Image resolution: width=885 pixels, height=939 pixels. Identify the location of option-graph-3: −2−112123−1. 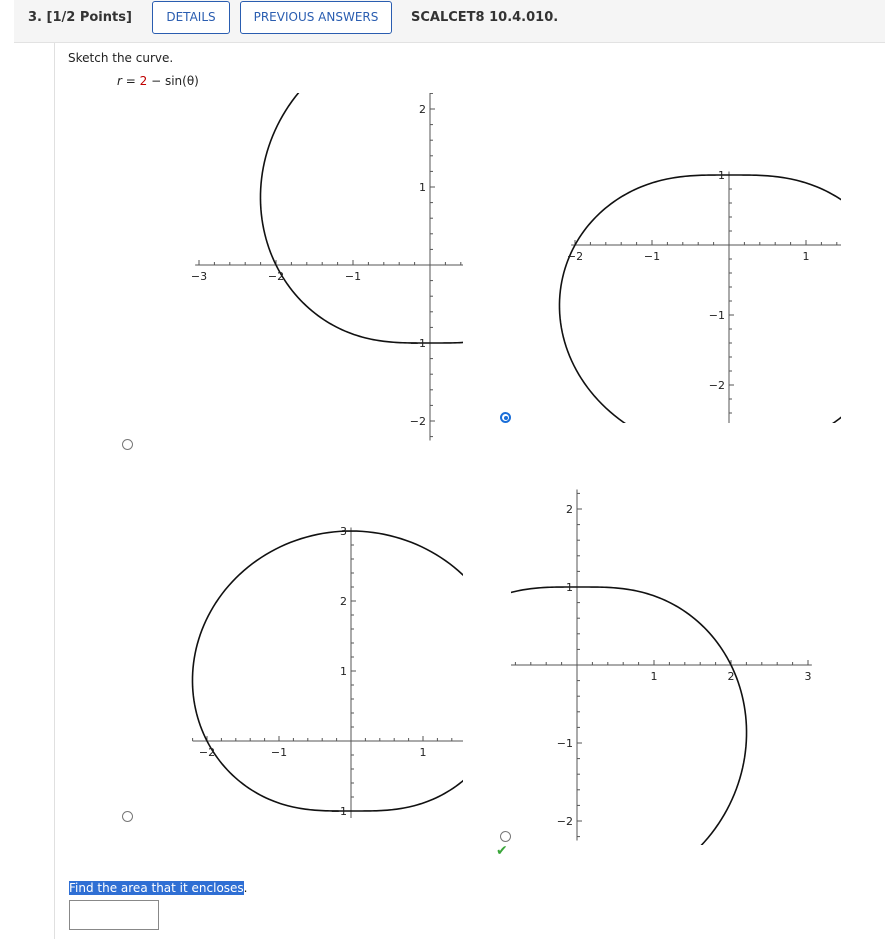
(327, 671).